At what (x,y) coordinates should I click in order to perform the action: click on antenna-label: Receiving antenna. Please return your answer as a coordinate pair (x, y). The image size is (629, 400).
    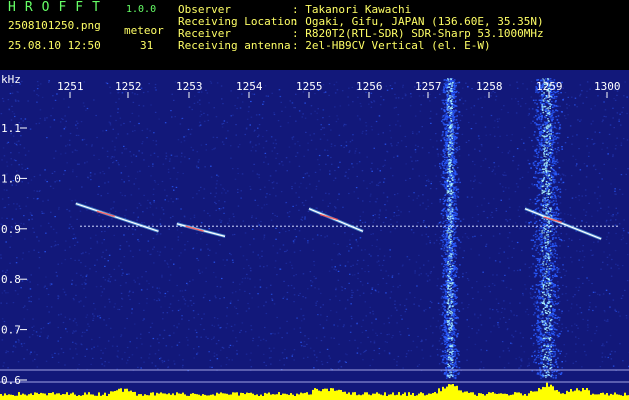
    Looking at the image, I should click on (234, 45).